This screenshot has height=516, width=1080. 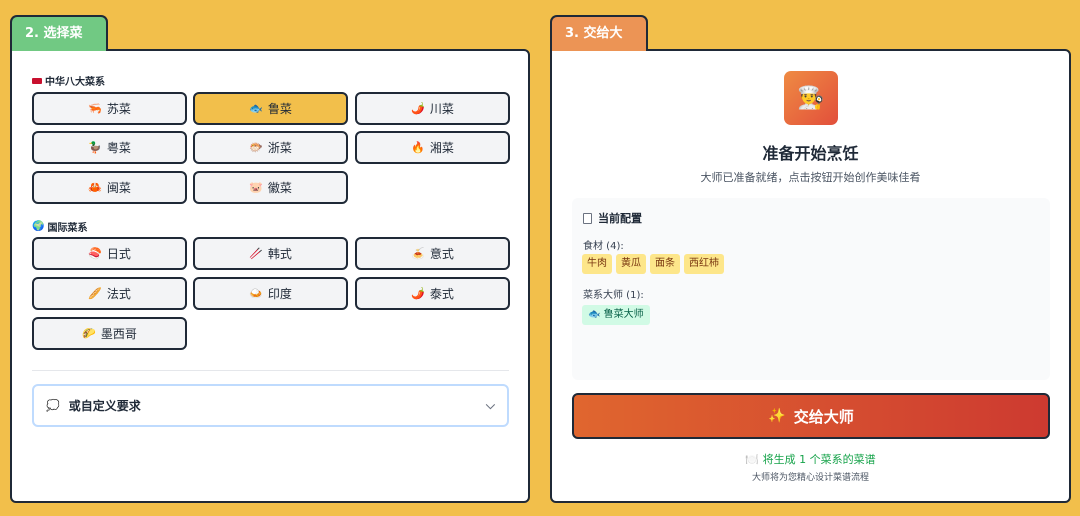 I want to click on cuisine-button-japanese: 🍣 日式, so click(x=109, y=253).